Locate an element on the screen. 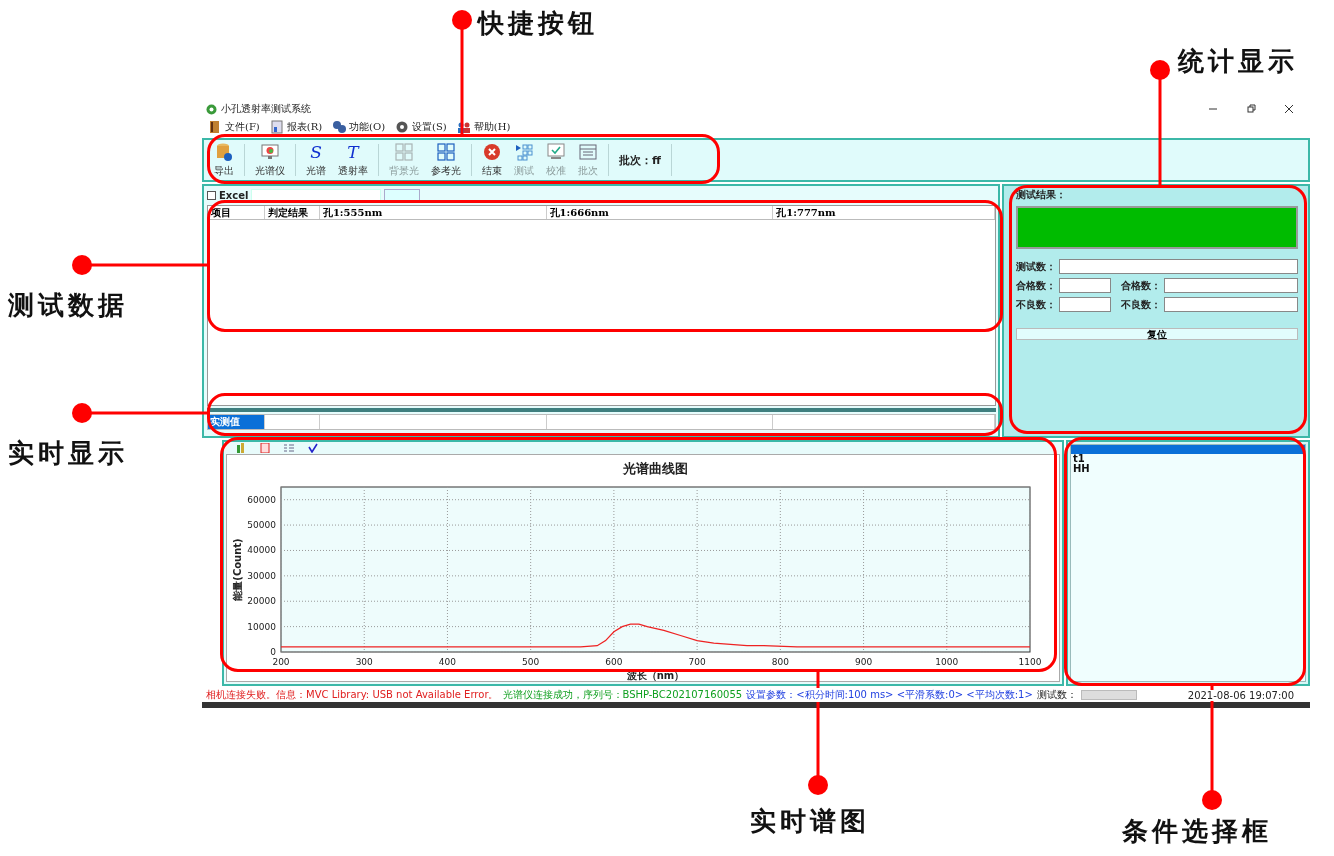 The height and width of the screenshot is (856, 1334). x-tick-label: 200 is located at coordinates (281, 662).